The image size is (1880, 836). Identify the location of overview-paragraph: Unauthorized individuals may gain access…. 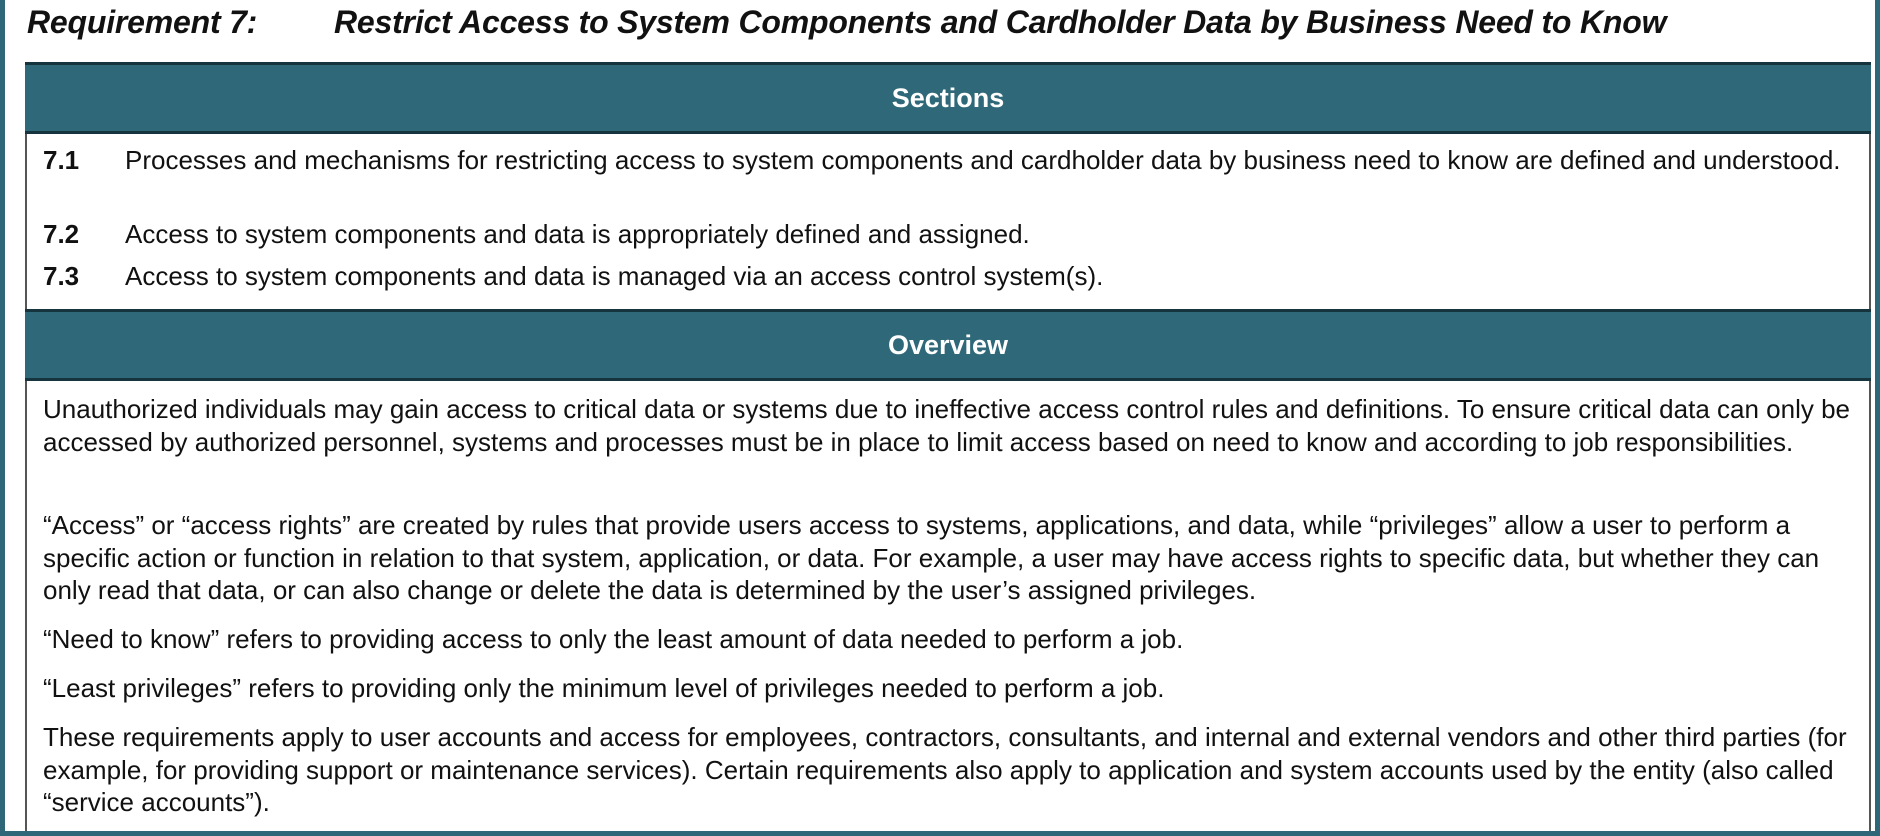
(946, 425).